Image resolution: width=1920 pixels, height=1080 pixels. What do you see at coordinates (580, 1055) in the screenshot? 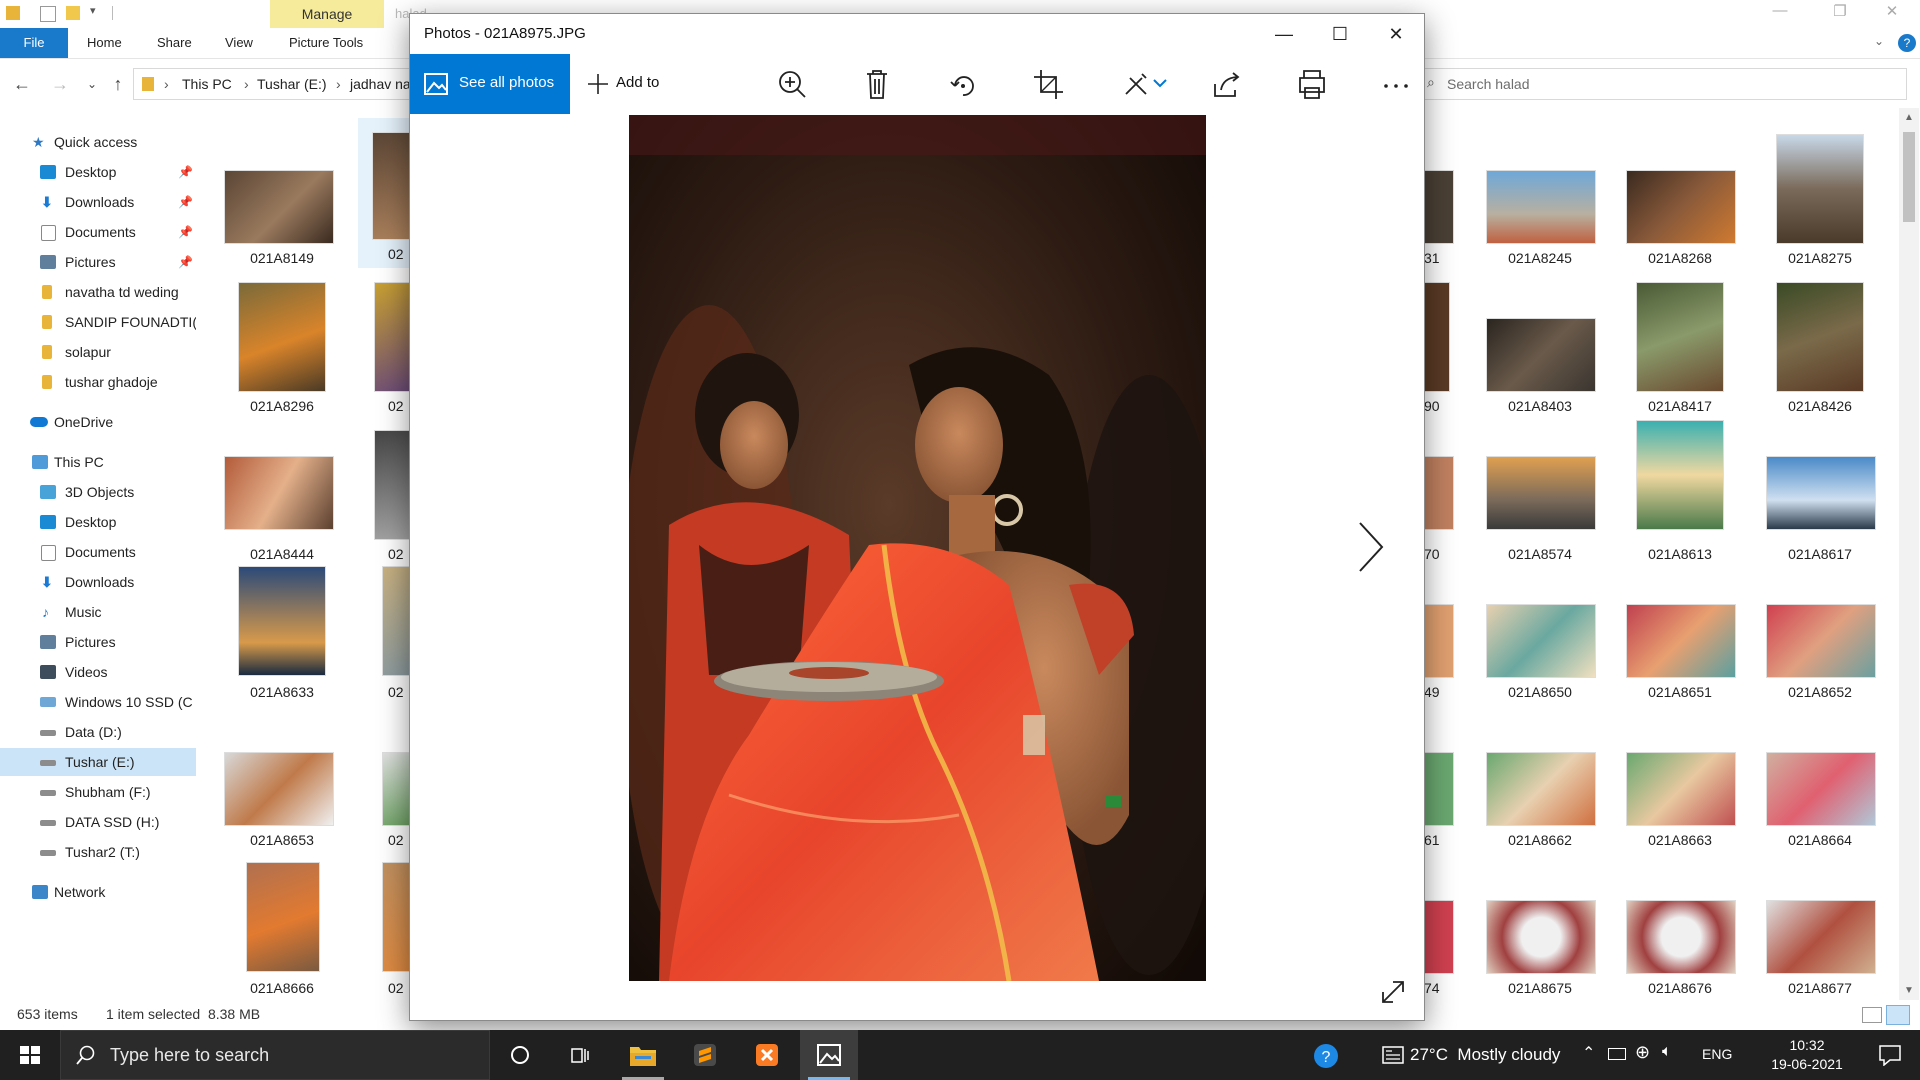
I see `task-view-button` at bounding box center [580, 1055].